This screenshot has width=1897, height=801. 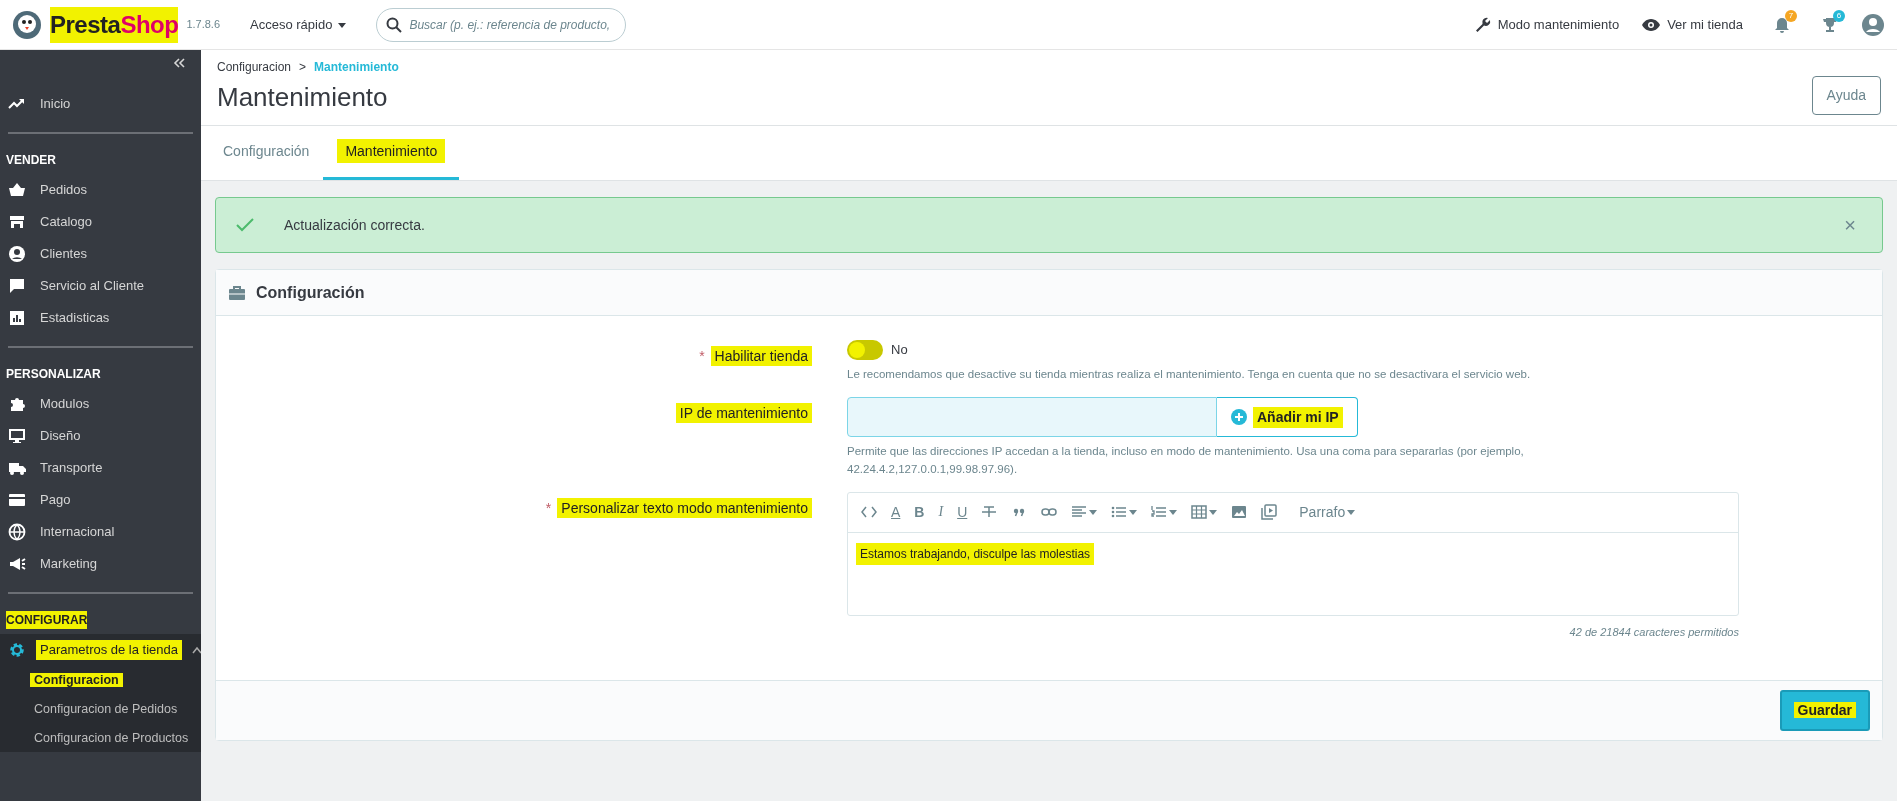 What do you see at coordinates (1327, 512) in the screenshot?
I see `format-dropdown: Parrafo` at bounding box center [1327, 512].